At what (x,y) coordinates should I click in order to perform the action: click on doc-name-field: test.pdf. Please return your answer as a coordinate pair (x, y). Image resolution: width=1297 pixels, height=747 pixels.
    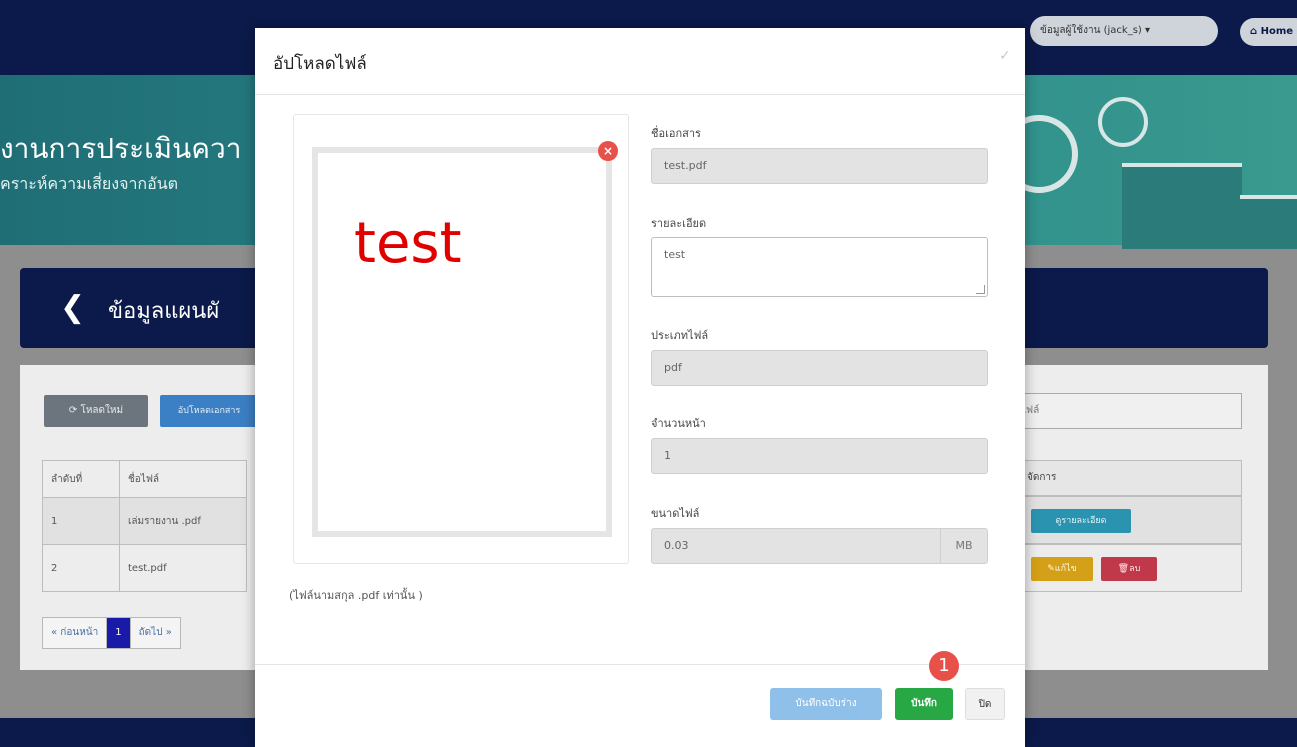
    Looking at the image, I should click on (819, 166).